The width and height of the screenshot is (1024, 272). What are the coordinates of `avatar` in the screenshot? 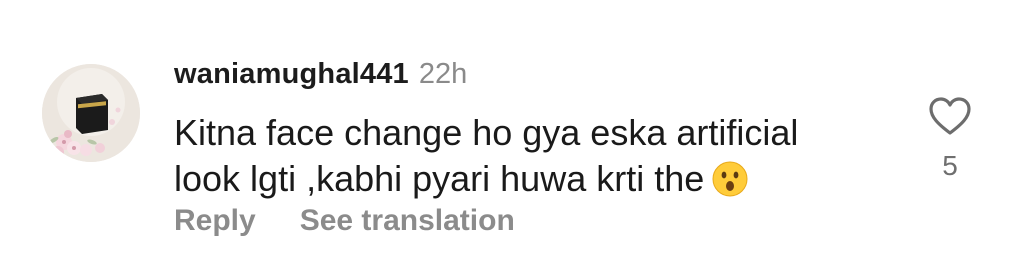 It's located at (91, 113).